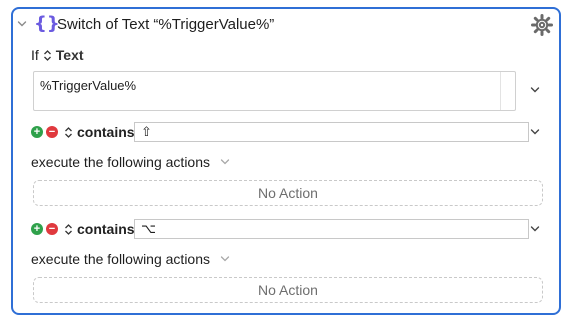 The image size is (573, 328). I want to click on textarea-scrollbar, so click(507, 91).